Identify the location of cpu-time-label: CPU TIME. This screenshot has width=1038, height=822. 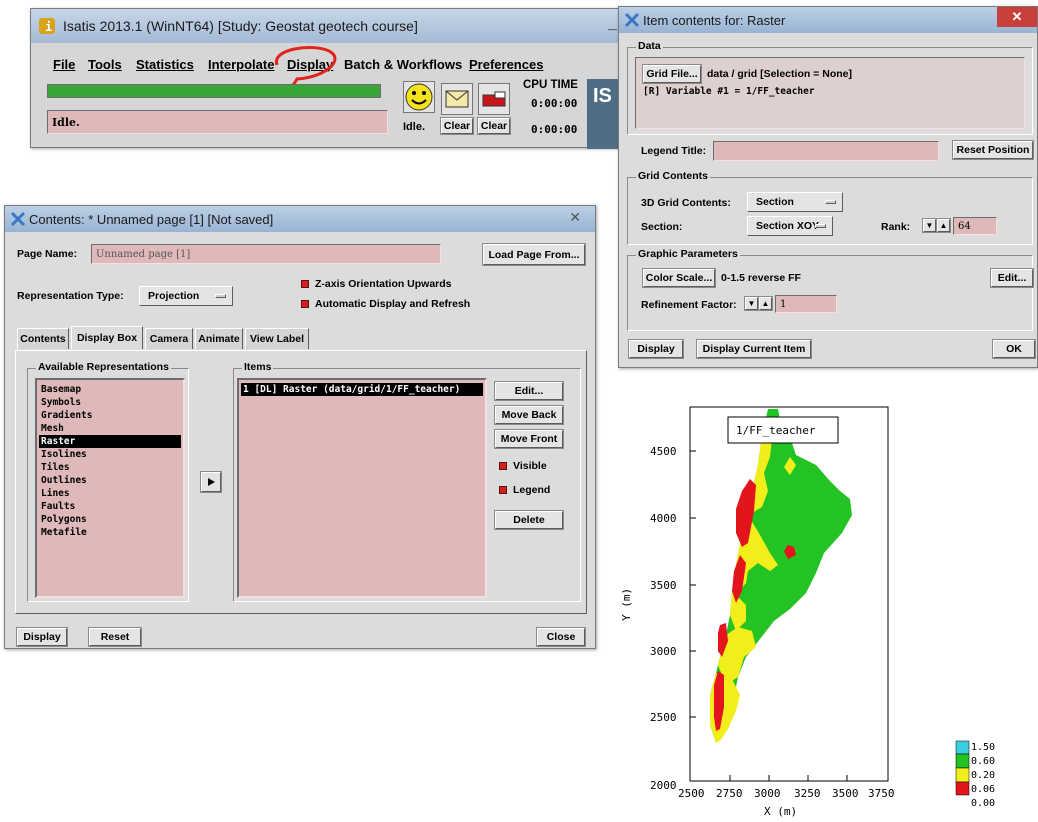
(550, 85).